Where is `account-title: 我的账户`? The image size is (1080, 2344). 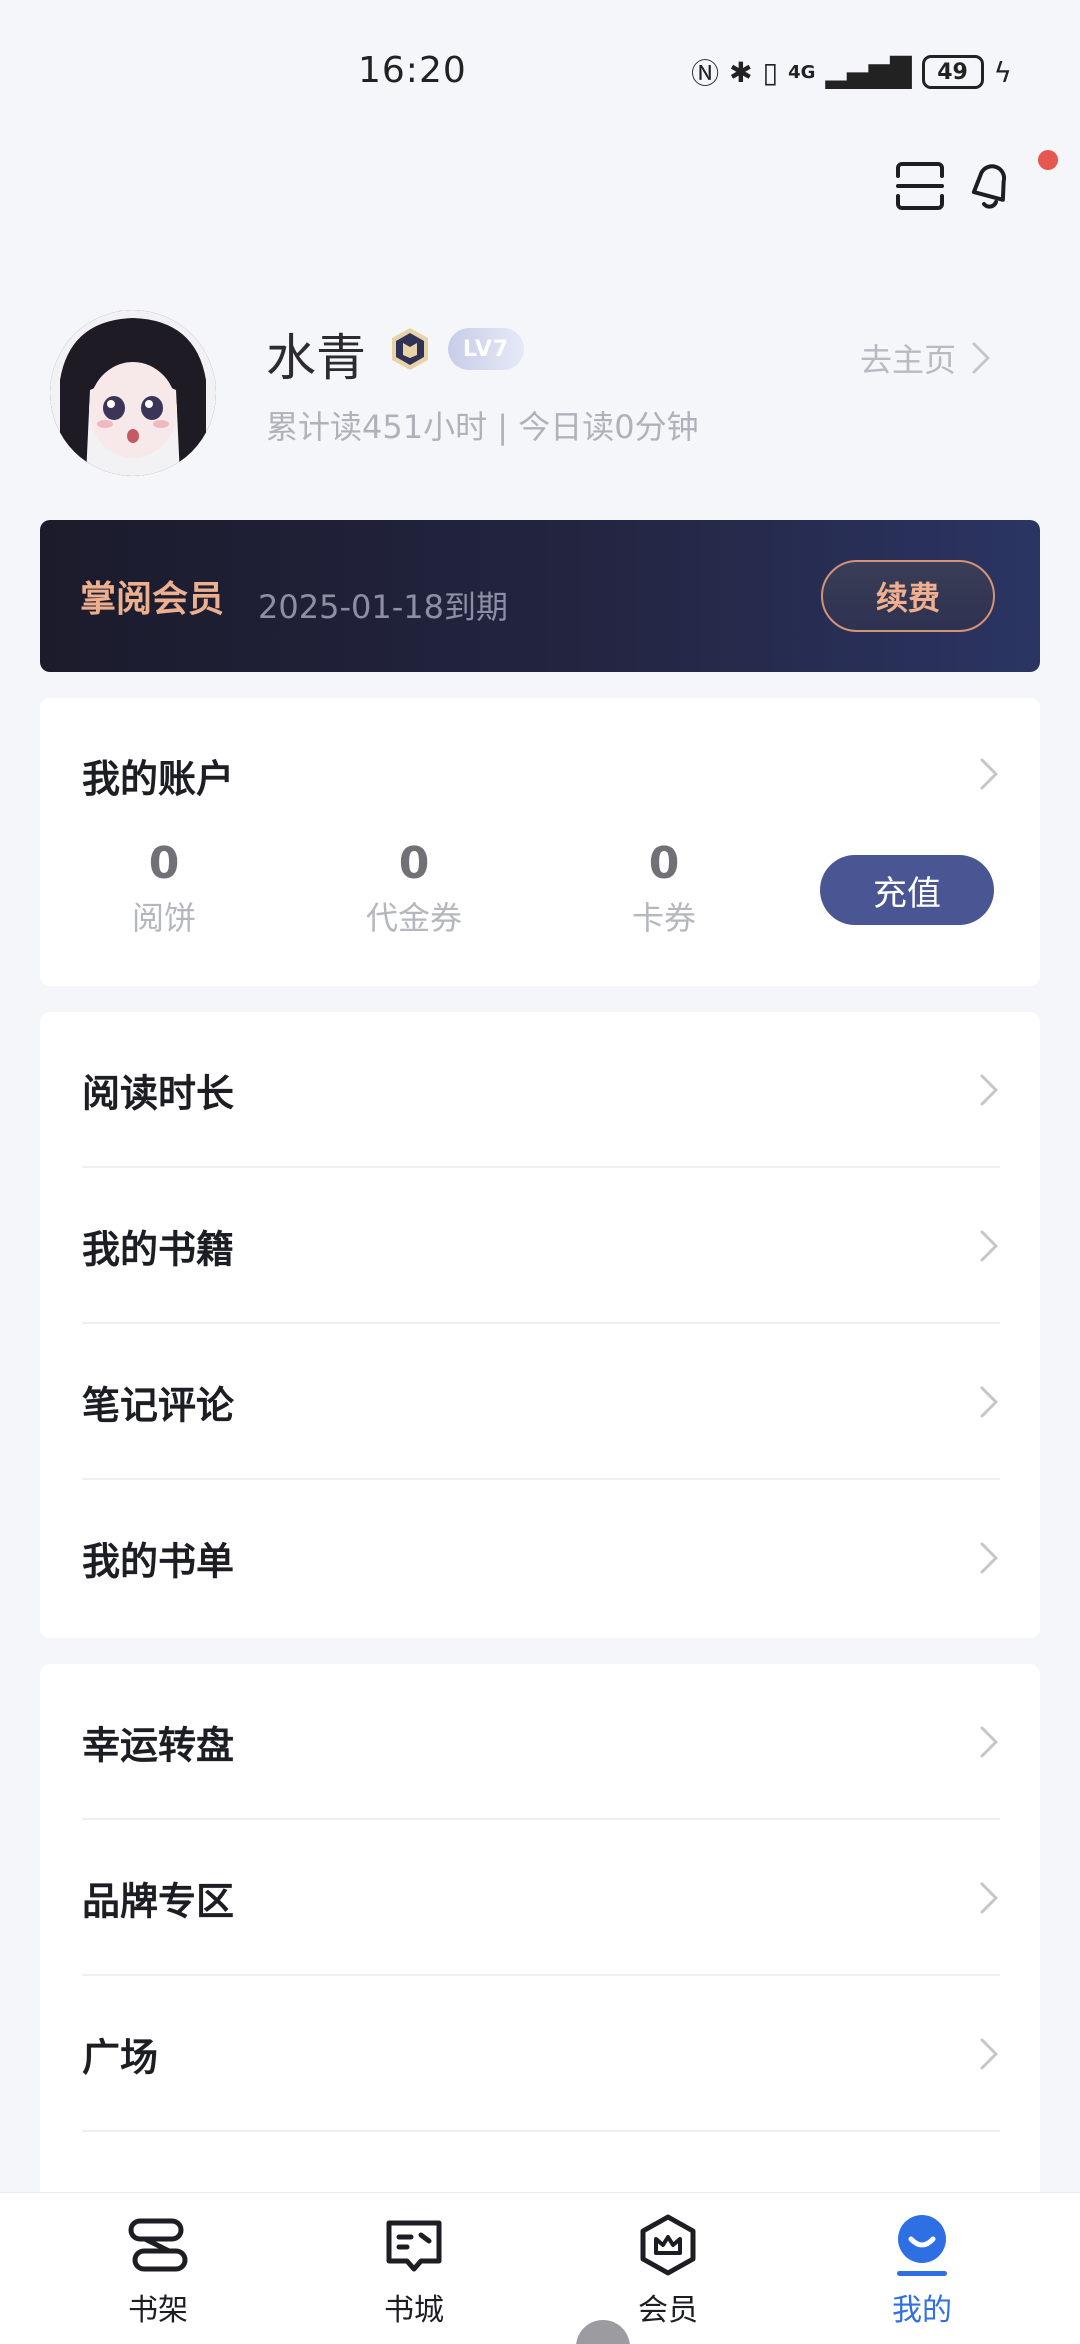 account-title: 我的账户 is located at coordinates (158, 775).